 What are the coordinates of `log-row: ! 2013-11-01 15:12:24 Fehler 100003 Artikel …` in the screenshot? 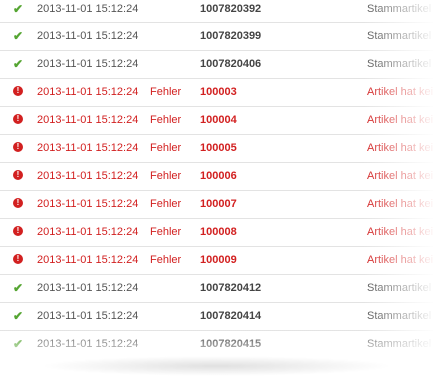 It's located at (216, 93).